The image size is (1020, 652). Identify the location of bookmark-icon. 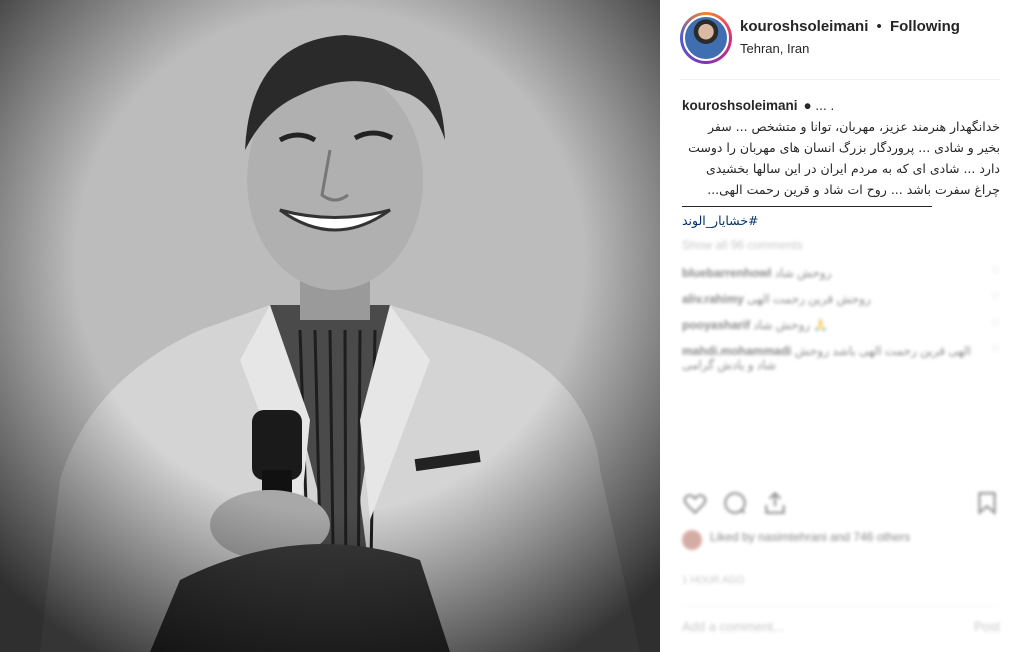
(987, 503).